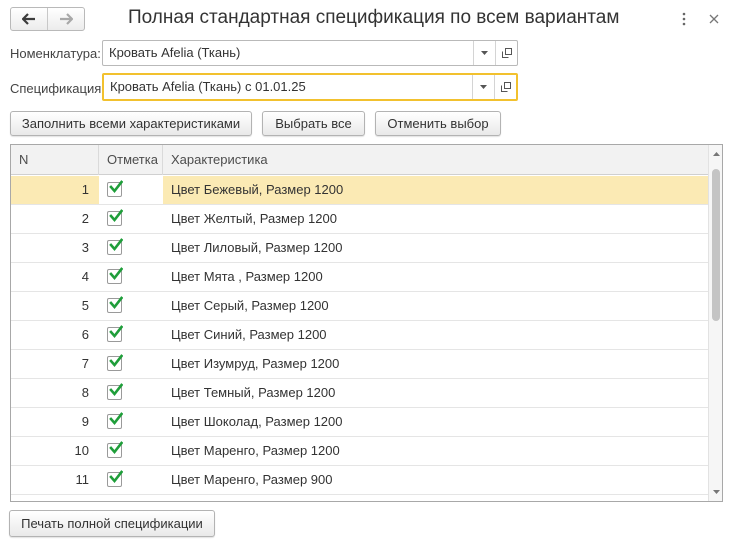 The width and height of the screenshot is (732, 545). I want to click on row-number: 7, so click(85, 363).